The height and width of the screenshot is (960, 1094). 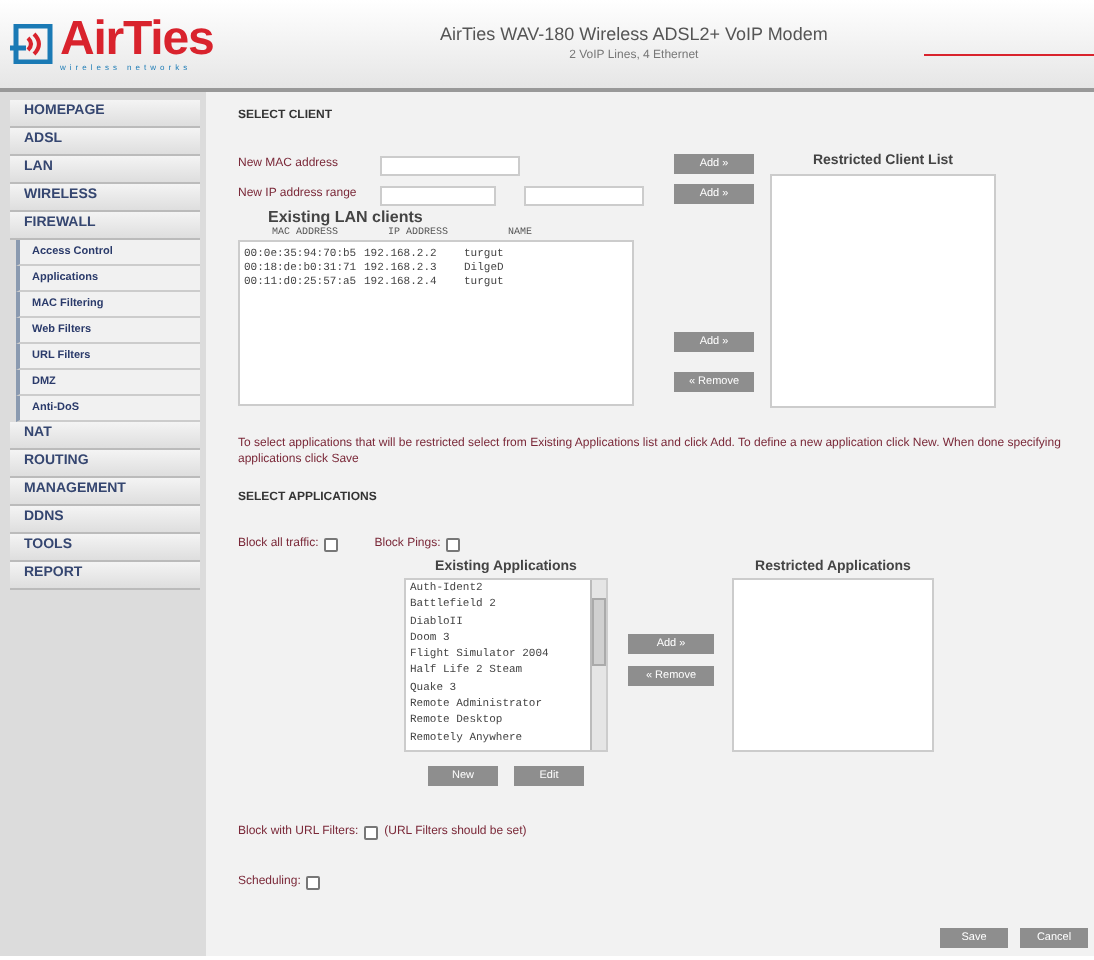 I want to click on scrollbar, so click(x=598, y=665).